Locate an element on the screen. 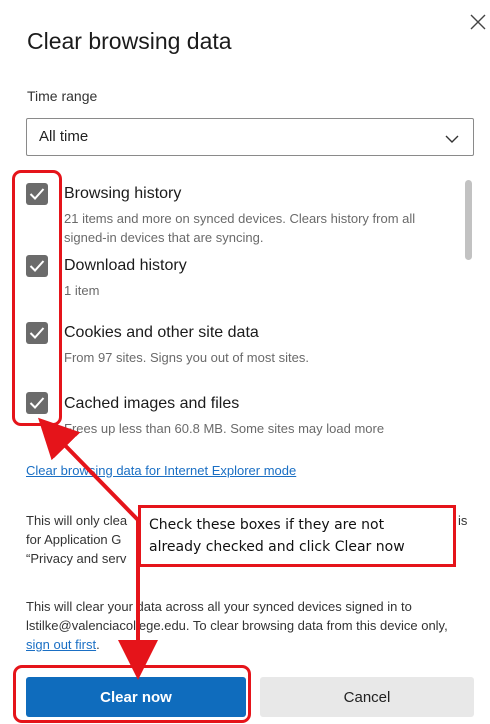 The width and height of the screenshot is (490, 724). cached-images-title: Cached images and files is located at coordinates (152, 403).